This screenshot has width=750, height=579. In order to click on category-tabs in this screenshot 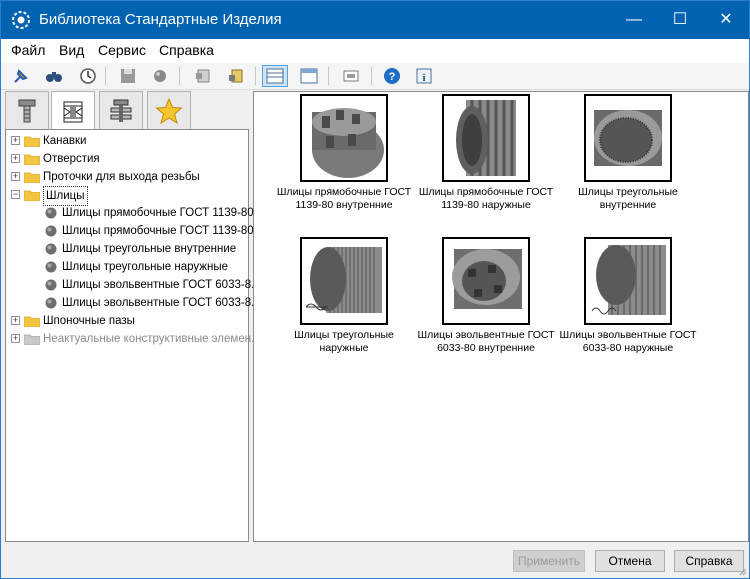, I will do `click(127, 111)`.